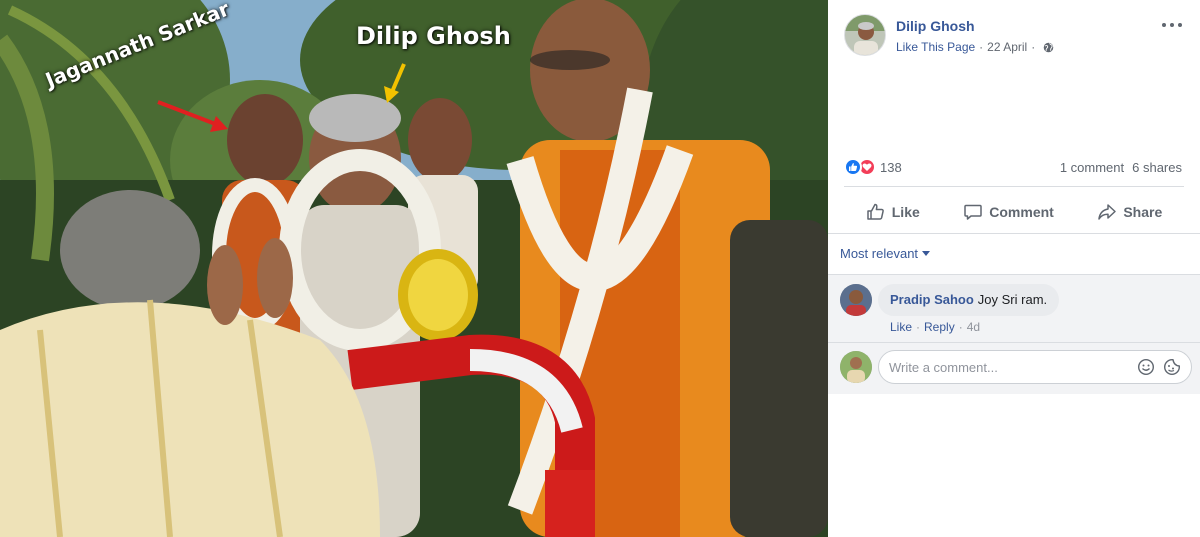 The height and width of the screenshot is (537, 1200). What do you see at coordinates (1007, 47) in the screenshot?
I see `post-date: 22 April` at bounding box center [1007, 47].